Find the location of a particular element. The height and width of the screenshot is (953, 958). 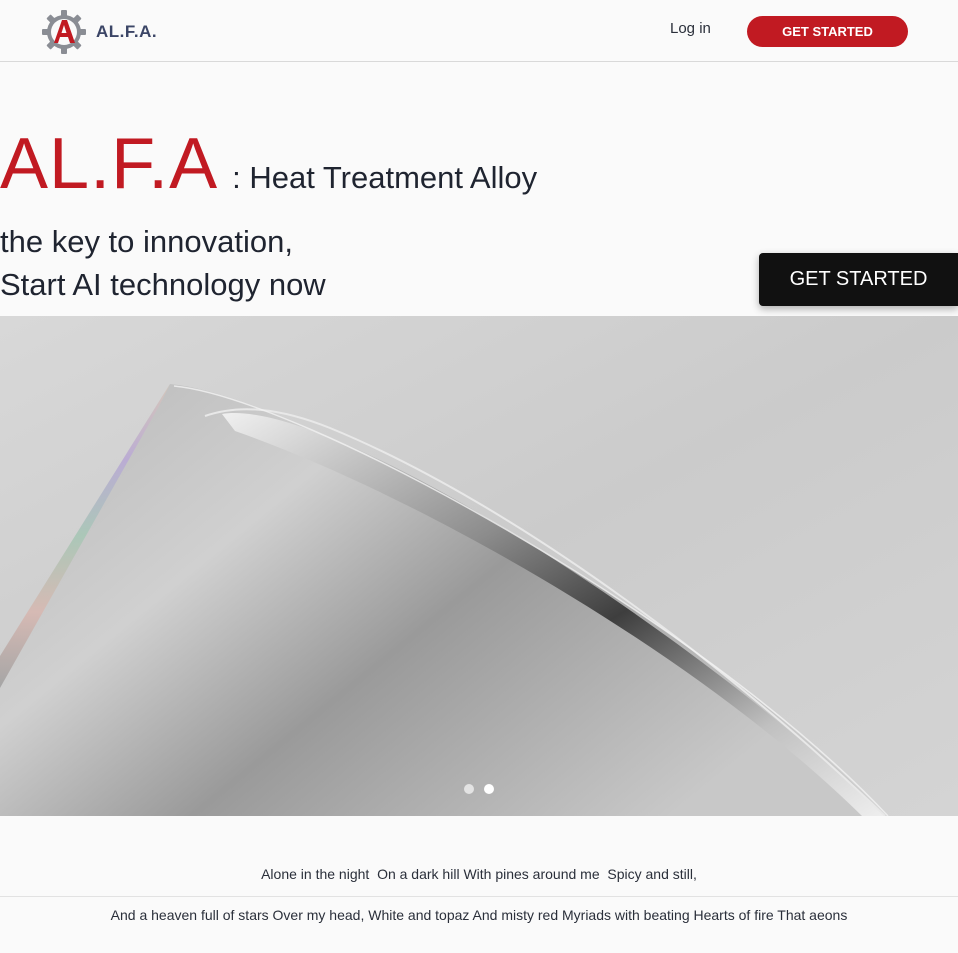

tagline-line-2: Start AI technology now is located at coordinates (163, 284).